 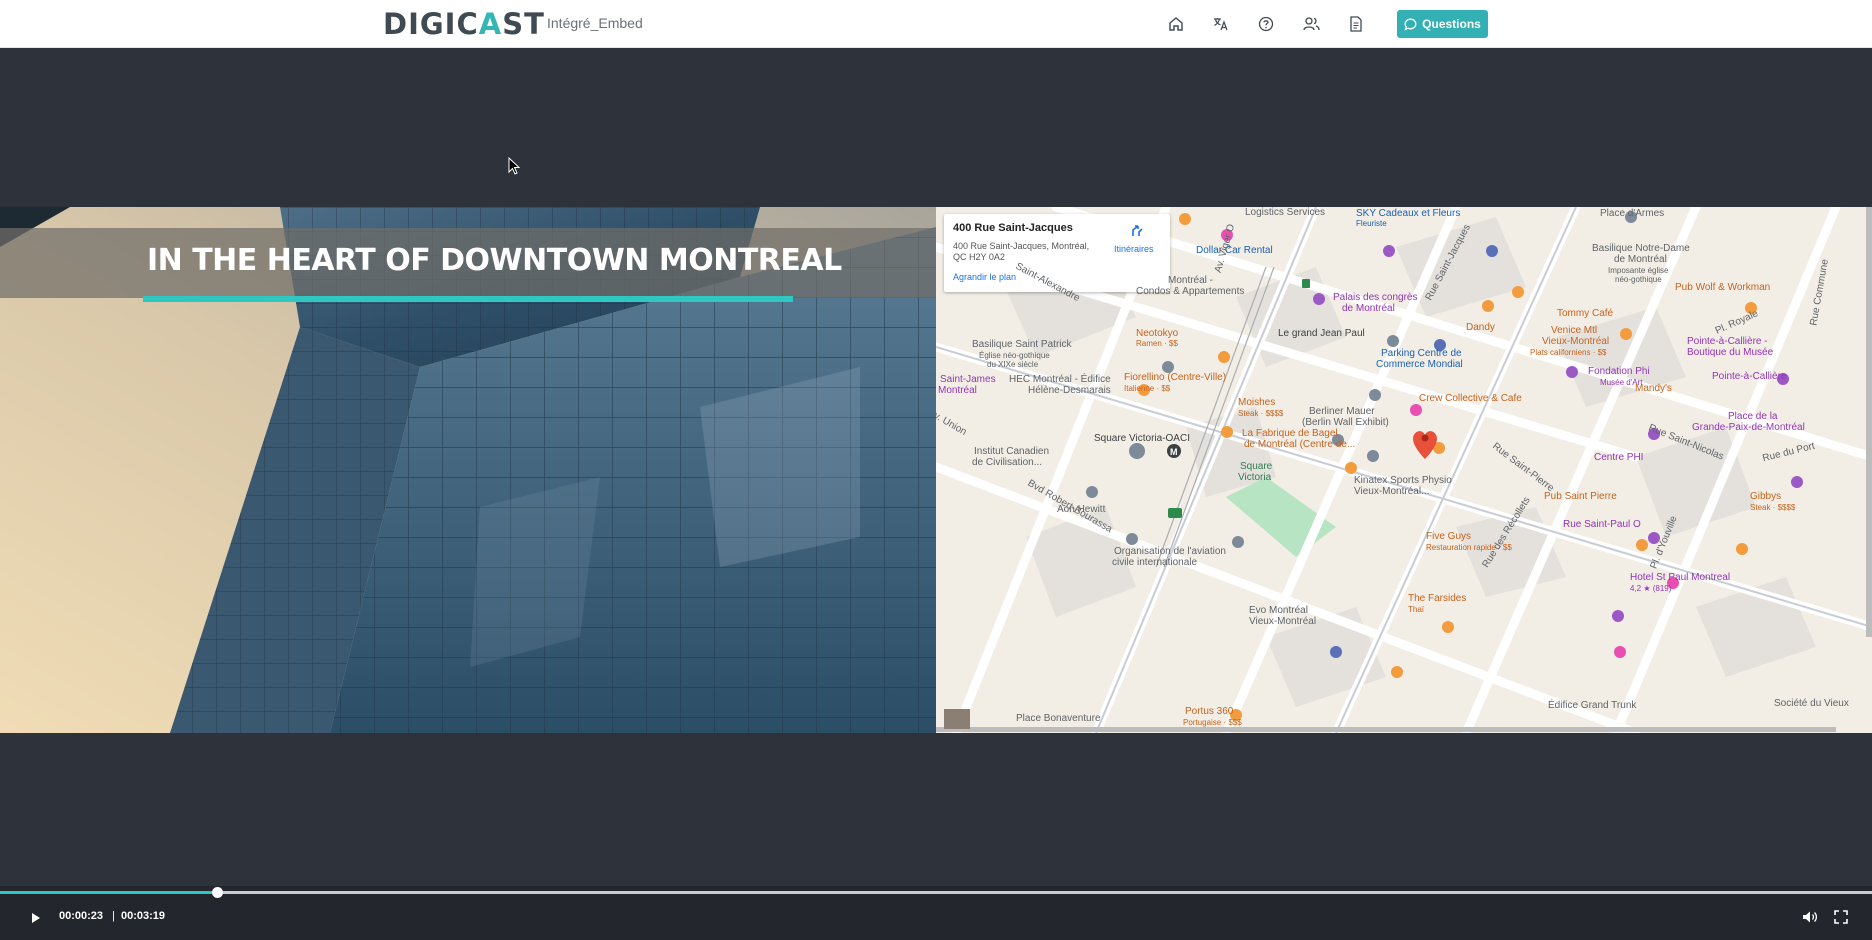 I want to click on help-icon, so click(x=1266, y=24).